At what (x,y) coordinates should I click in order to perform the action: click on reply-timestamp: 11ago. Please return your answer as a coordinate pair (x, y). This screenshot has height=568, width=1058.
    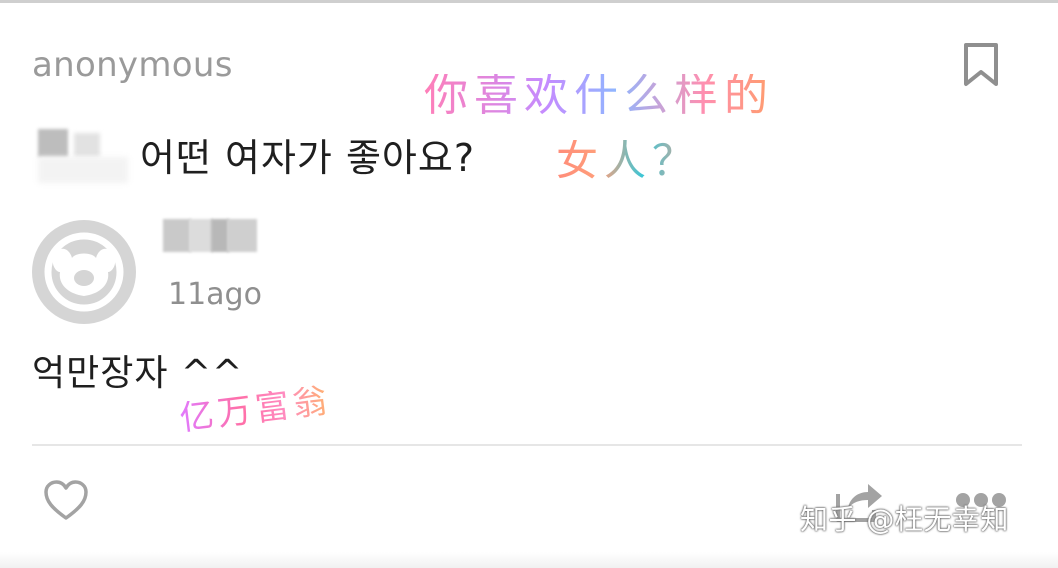
    Looking at the image, I should click on (215, 294).